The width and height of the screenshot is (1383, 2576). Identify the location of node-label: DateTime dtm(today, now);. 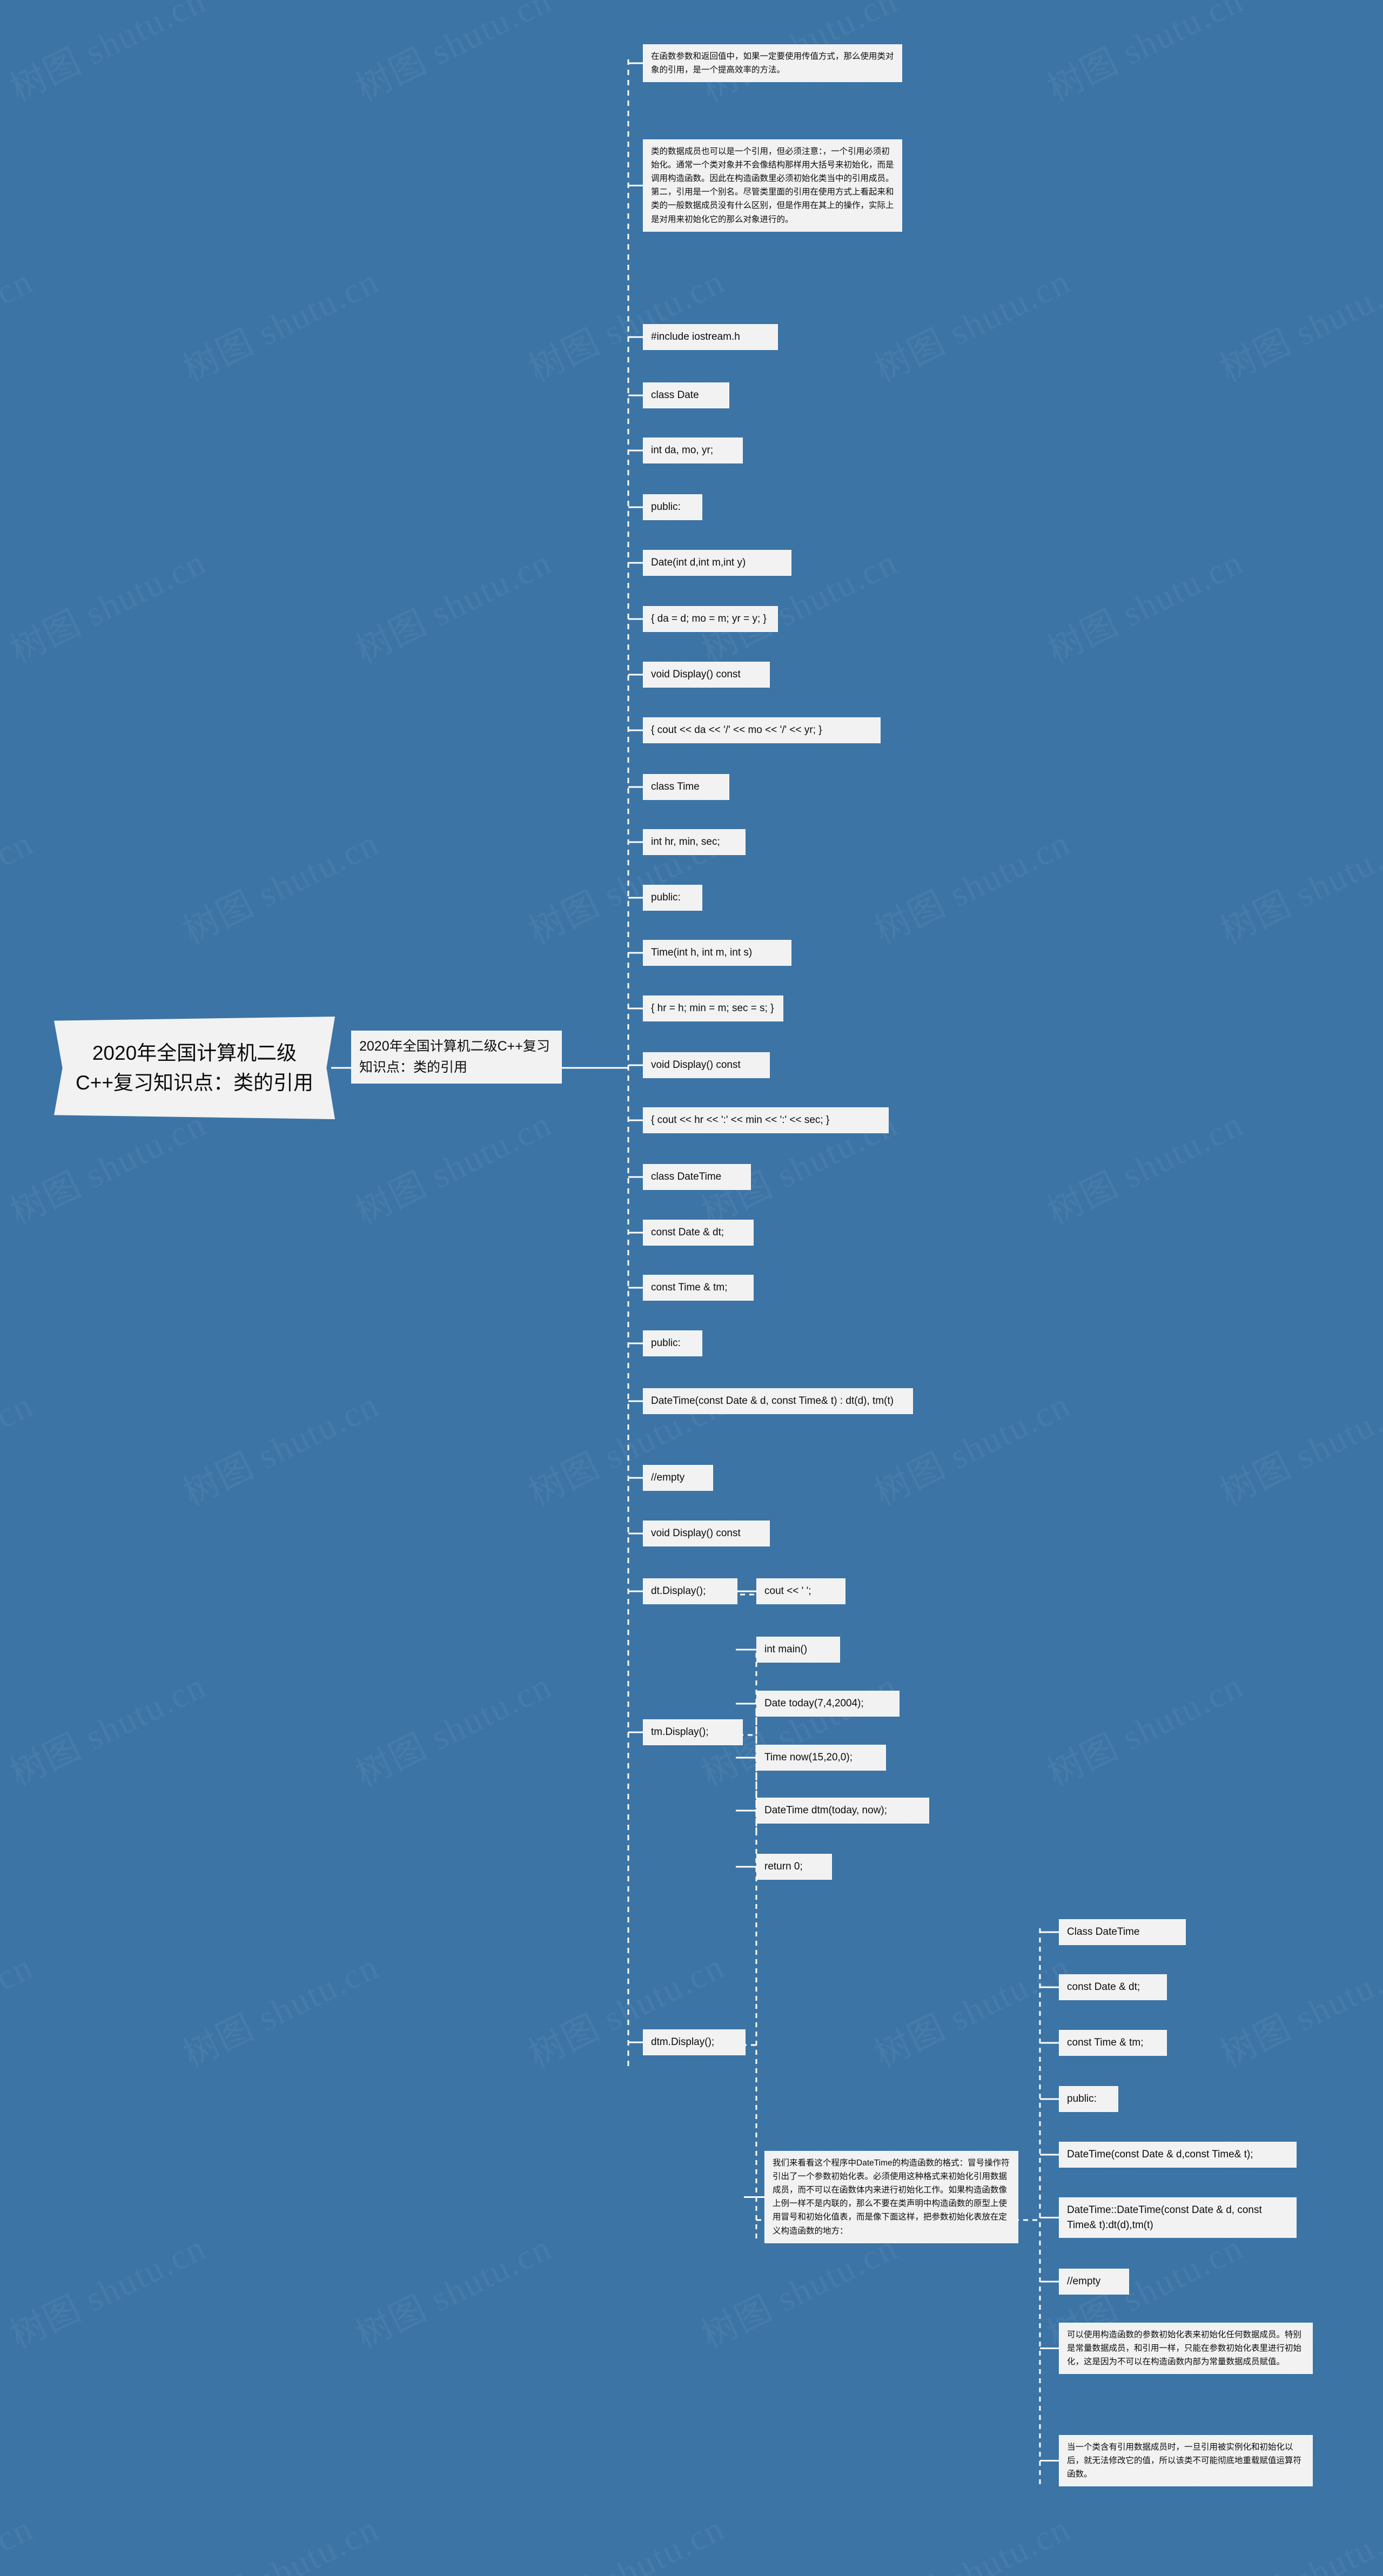
(826, 1810).